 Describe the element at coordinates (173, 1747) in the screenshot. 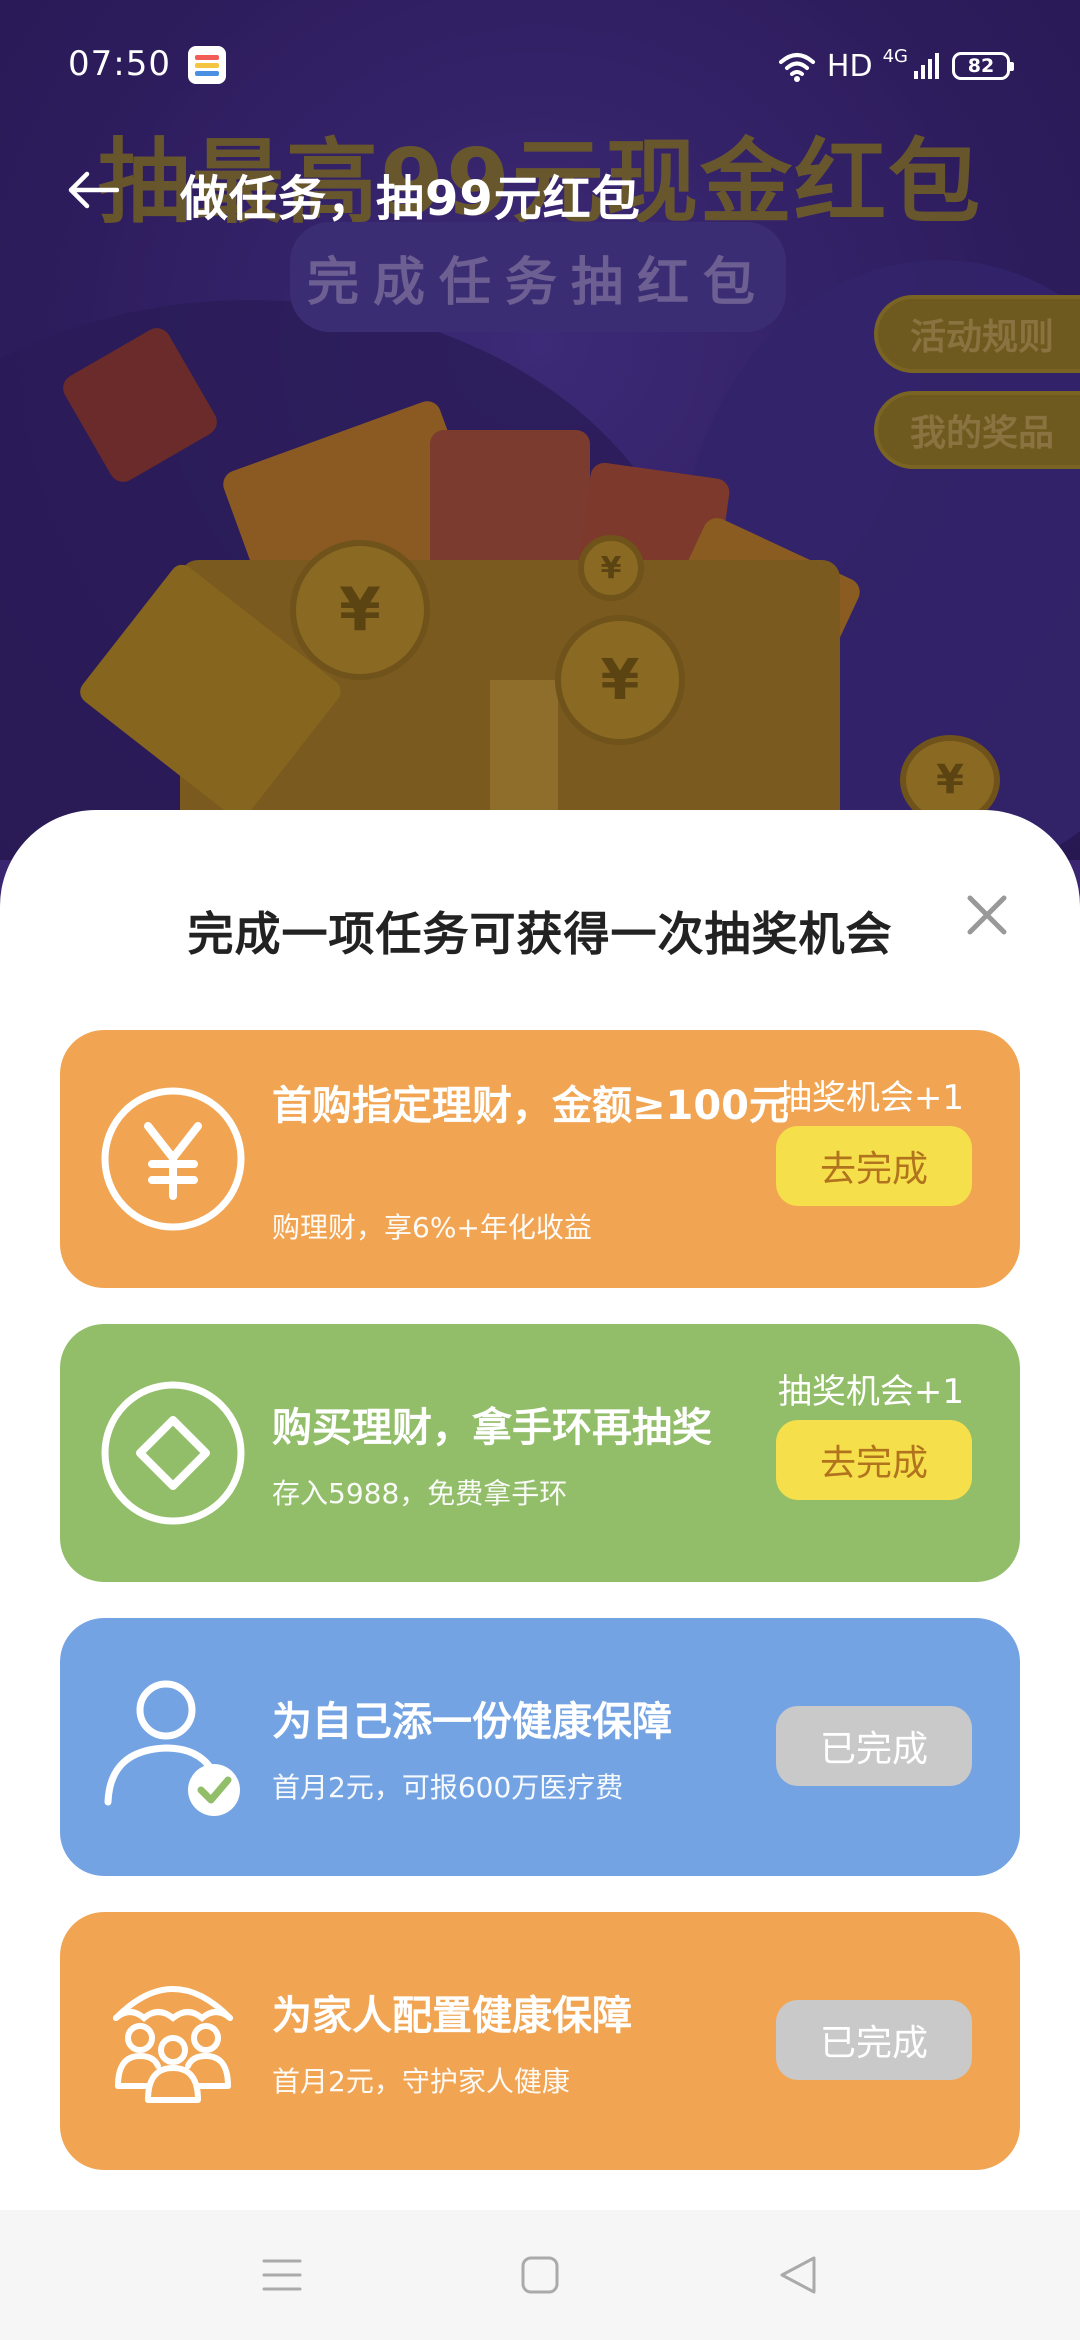

I see `person-check-icon` at that location.